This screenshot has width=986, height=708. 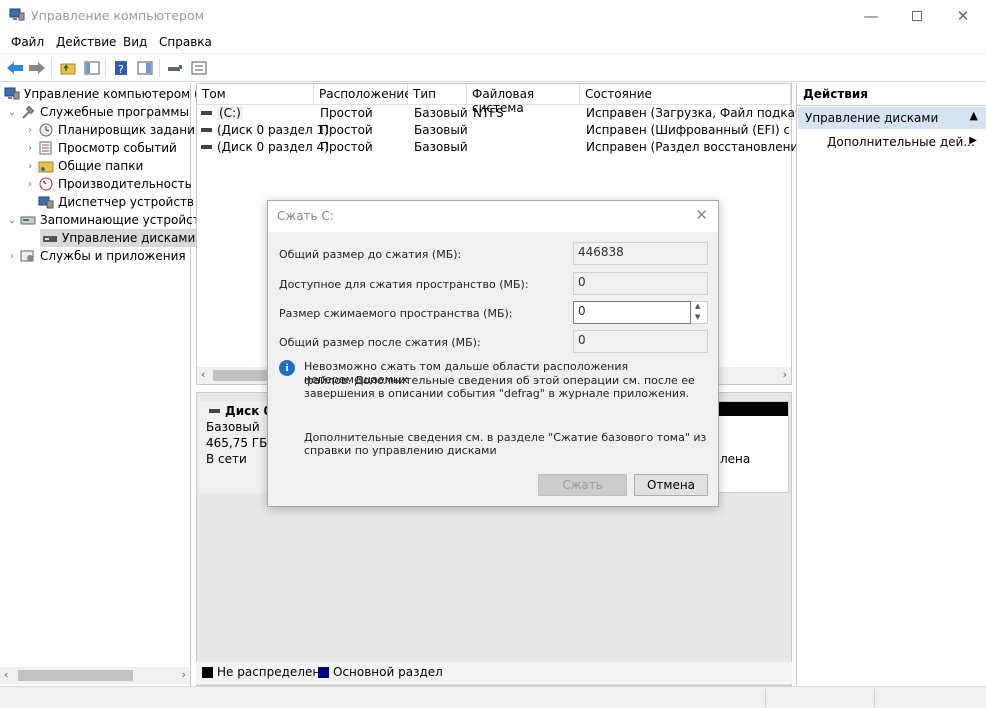 I want to click on connect-icon, so click(x=175, y=68).